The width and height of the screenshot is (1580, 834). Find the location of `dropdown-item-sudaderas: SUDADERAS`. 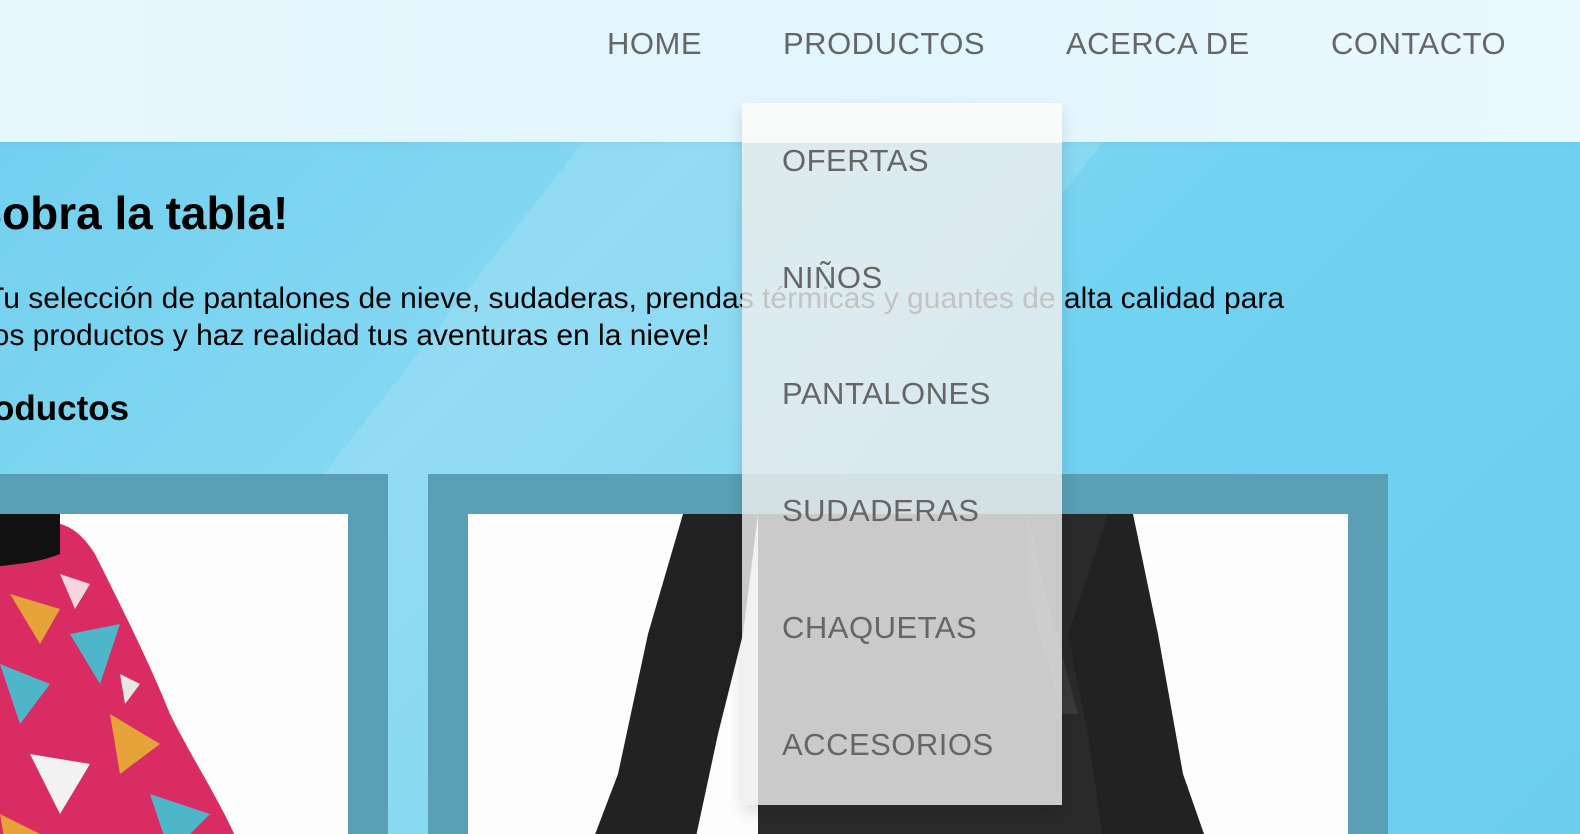

dropdown-item-sudaderas: SUDADERAS is located at coordinates (880, 511).